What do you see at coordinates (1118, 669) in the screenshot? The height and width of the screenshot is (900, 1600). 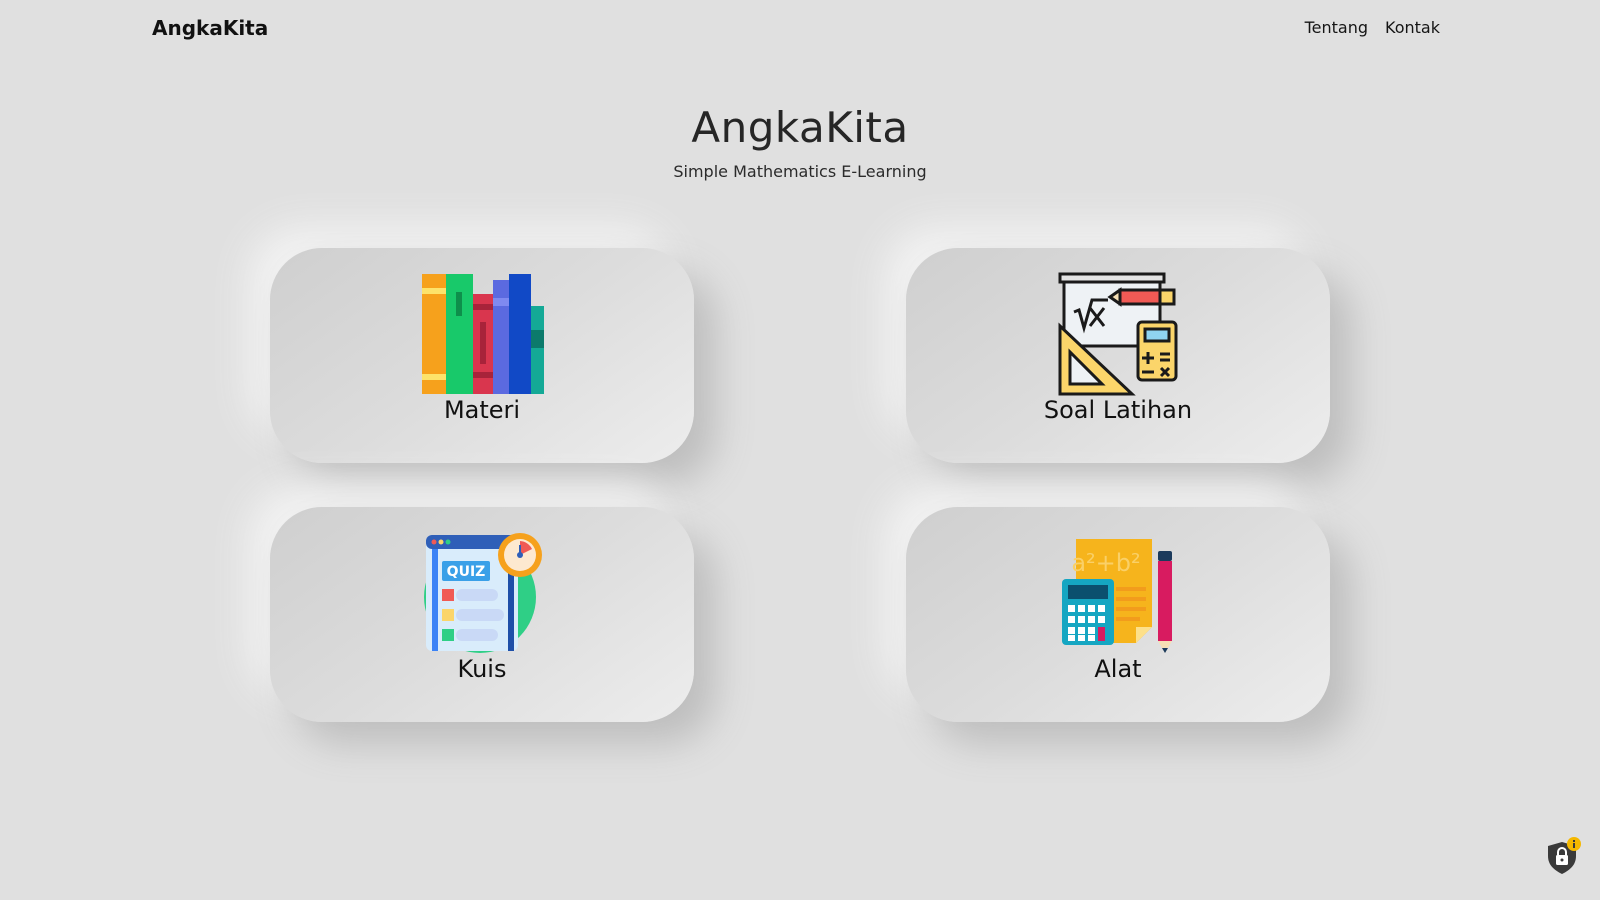 I see `card-label-alat: Alat` at bounding box center [1118, 669].